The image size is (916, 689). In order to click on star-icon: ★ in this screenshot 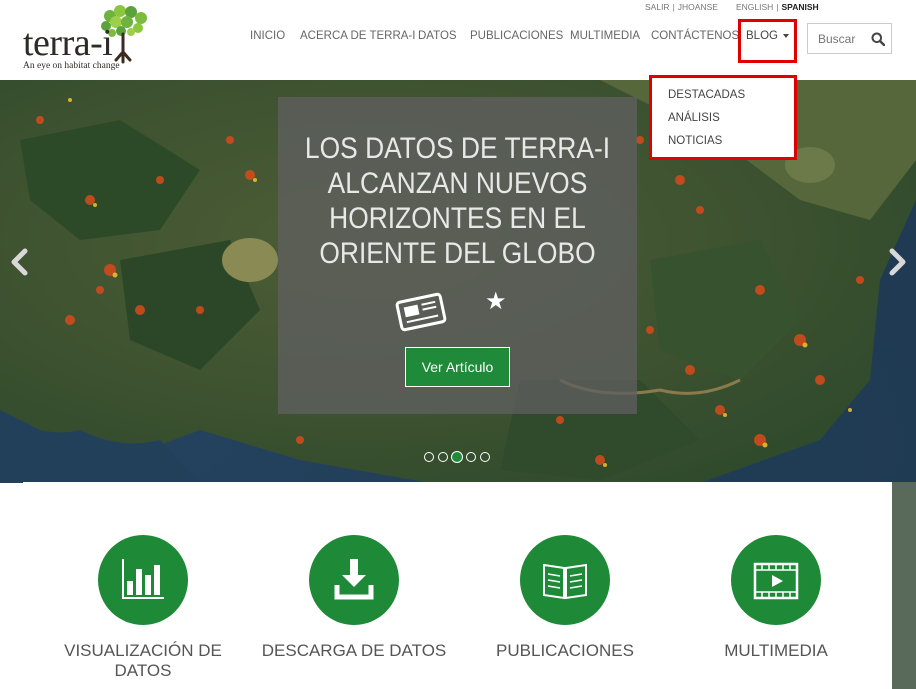, I will do `click(496, 301)`.